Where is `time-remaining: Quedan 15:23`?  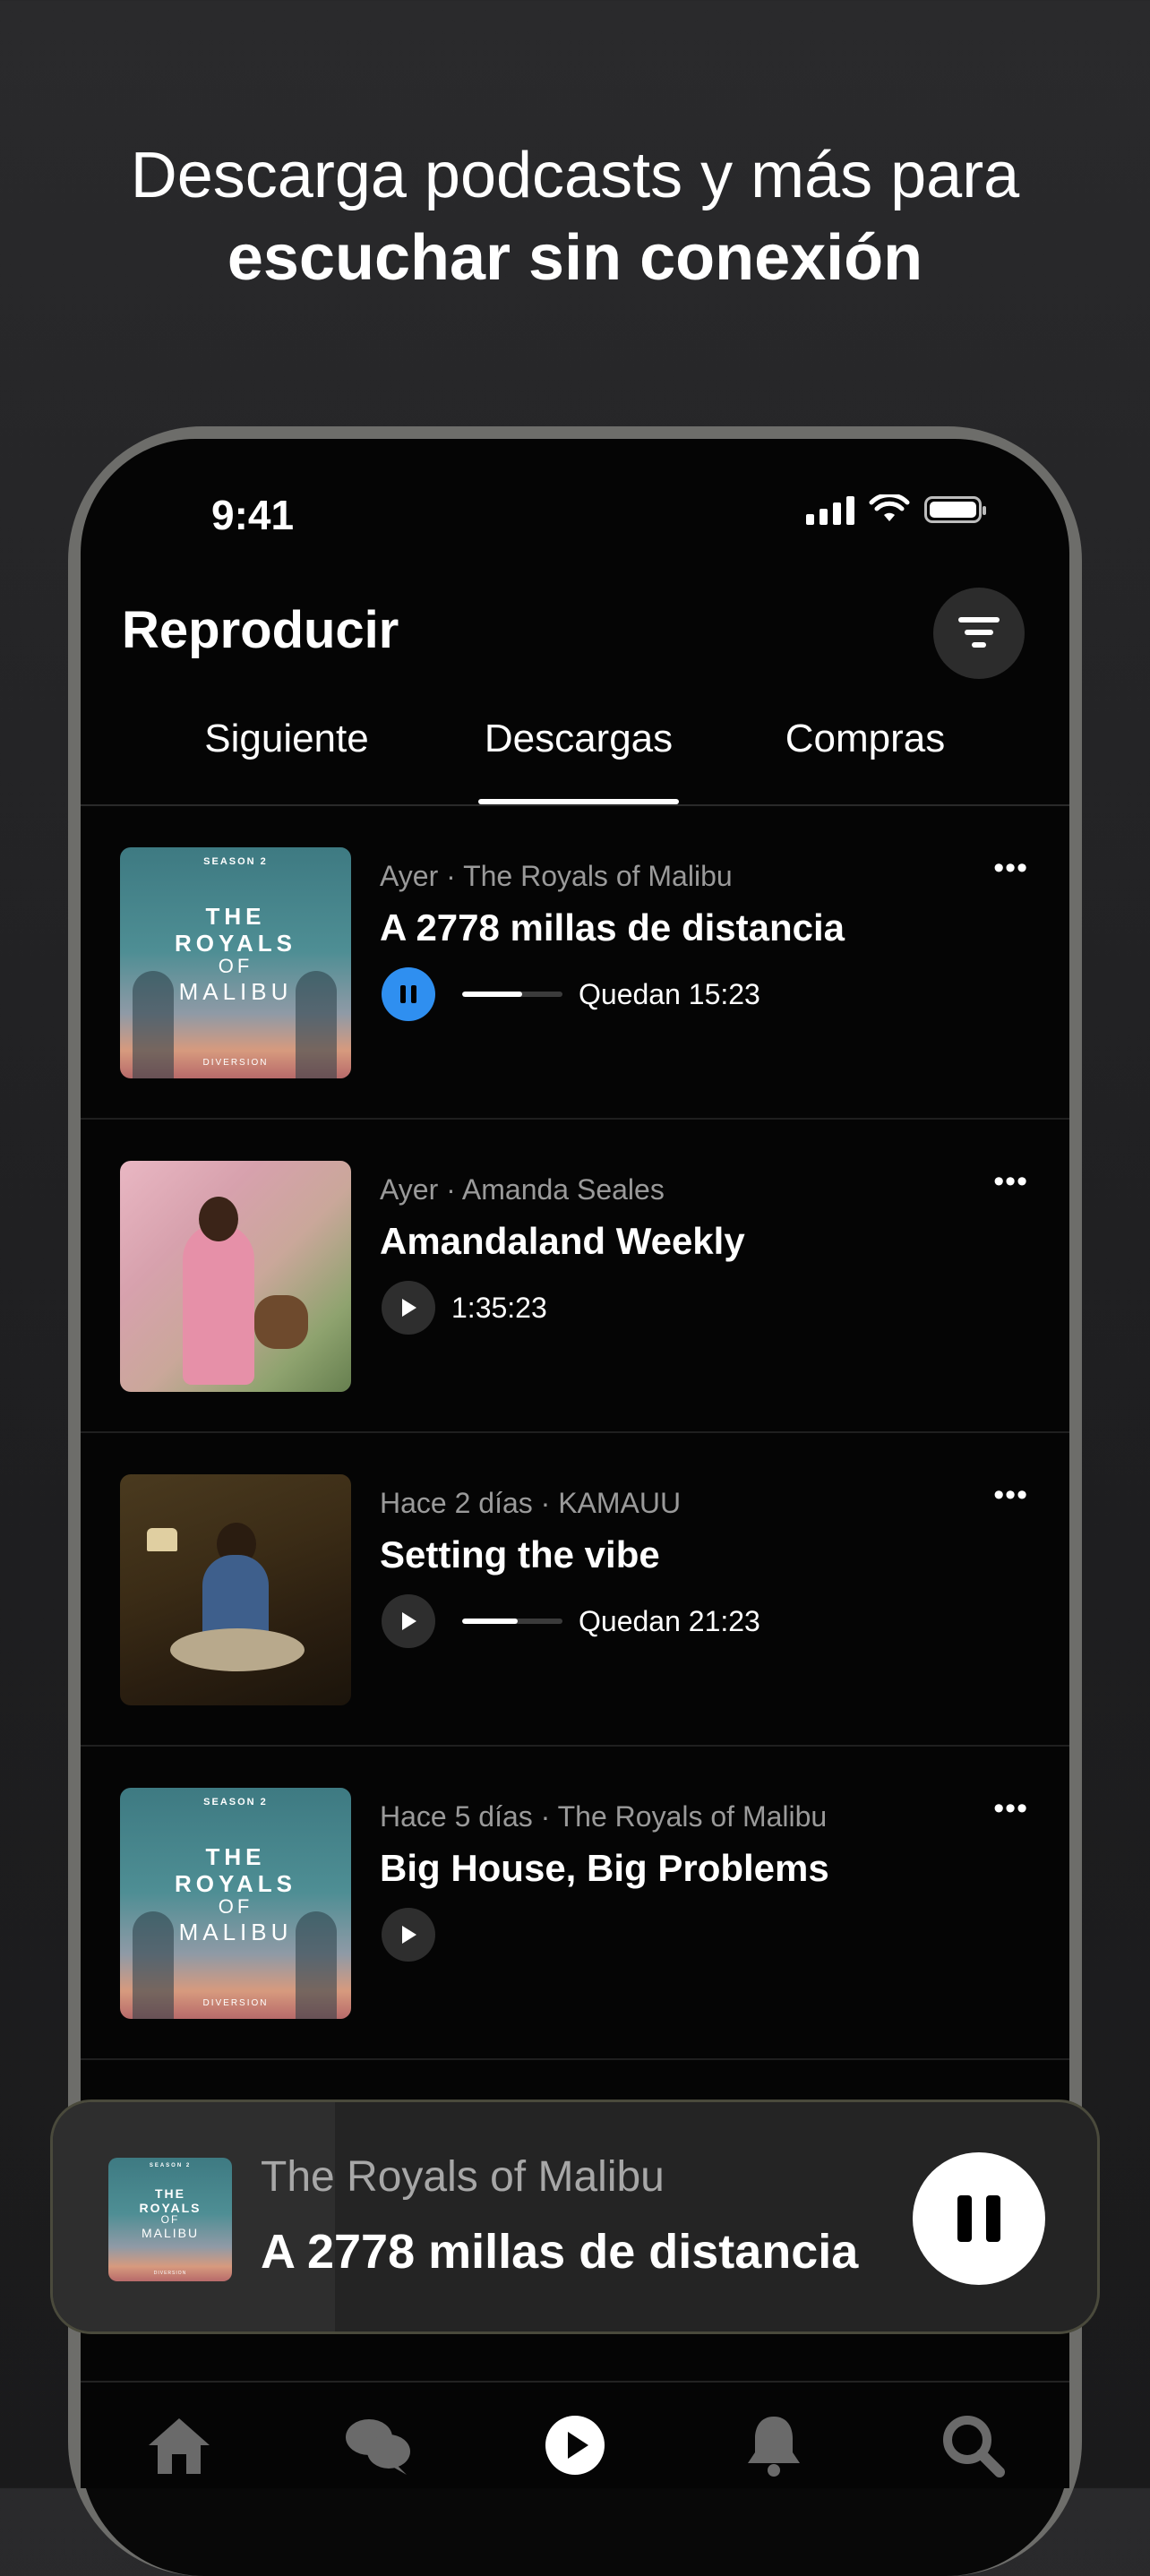
time-remaining: Quedan 15:23 is located at coordinates (669, 993).